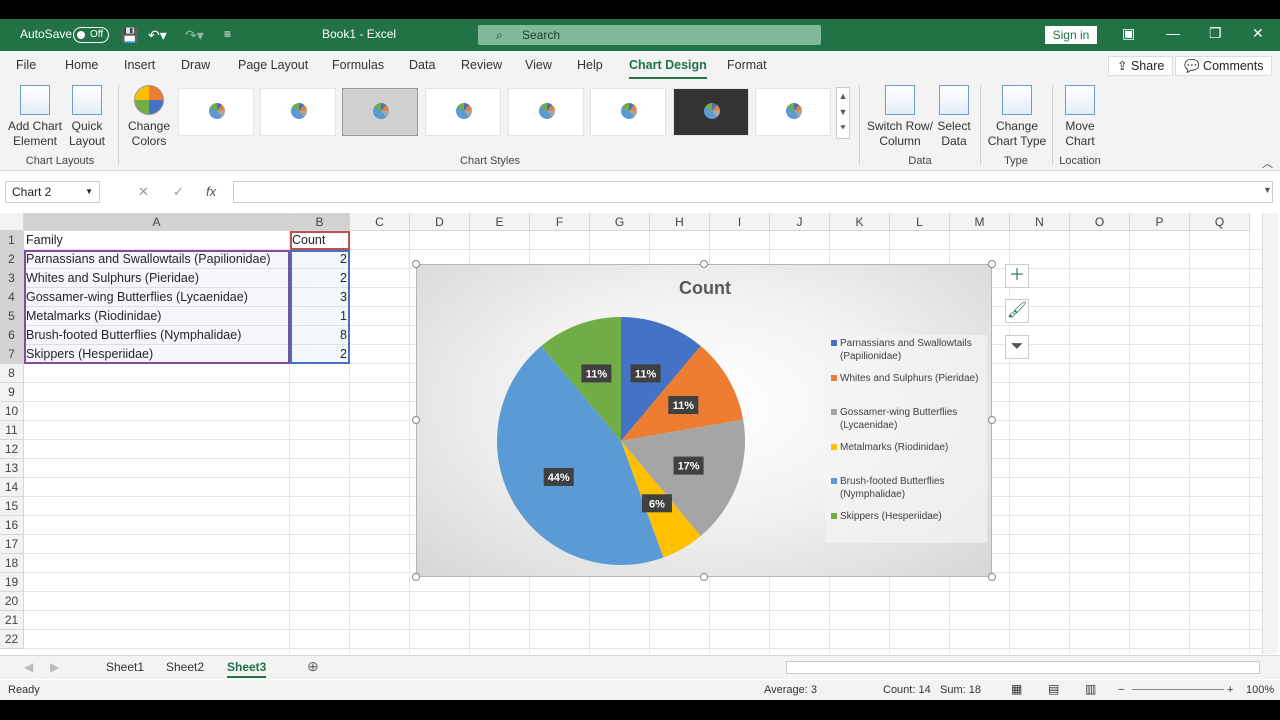  Describe the element at coordinates (892, 481) in the screenshot. I see `legend-entry: Brush-footed Butterflies` at that location.